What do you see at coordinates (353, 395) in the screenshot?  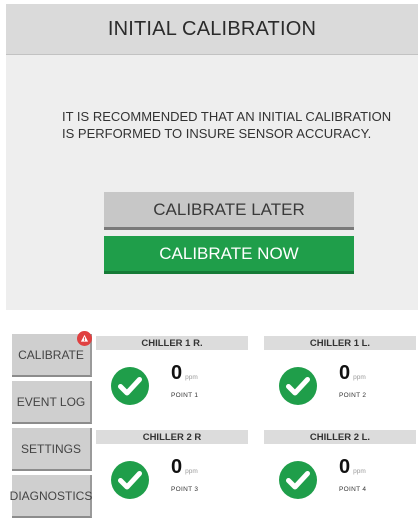 I see `point-label: POINT 2` at bounding box center [353, 395].